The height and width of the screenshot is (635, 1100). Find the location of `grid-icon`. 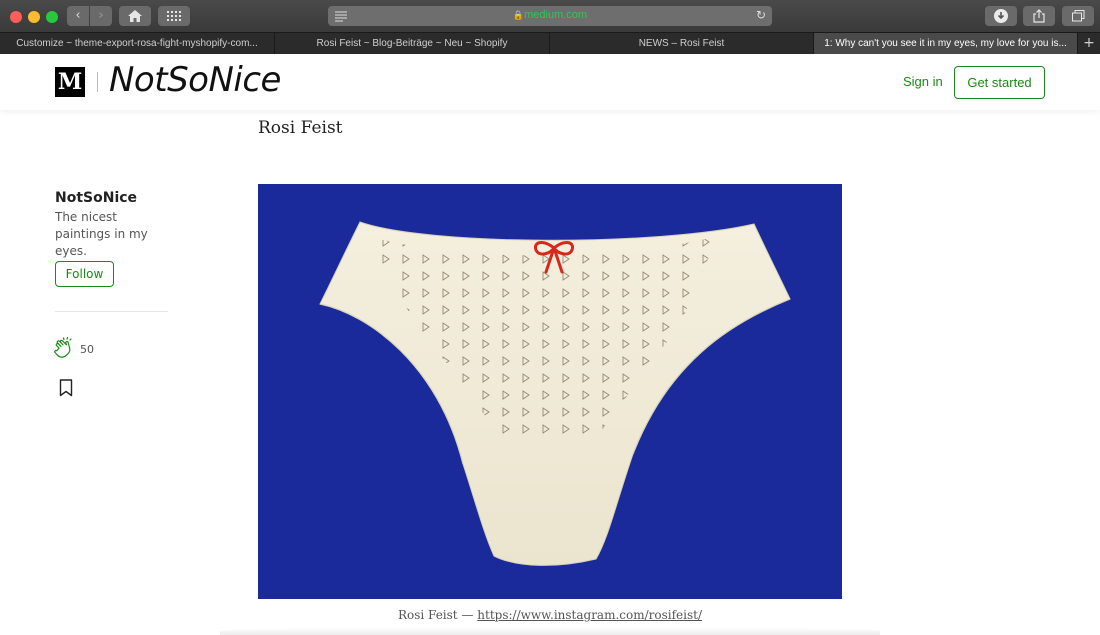

grid-icon is located at coordinates (174, 16).